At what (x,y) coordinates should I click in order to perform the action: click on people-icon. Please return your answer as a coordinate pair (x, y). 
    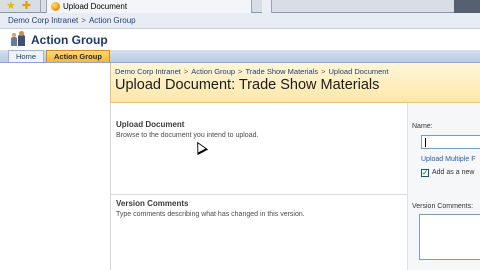
    Looking at the image, I should click on (18, 38).